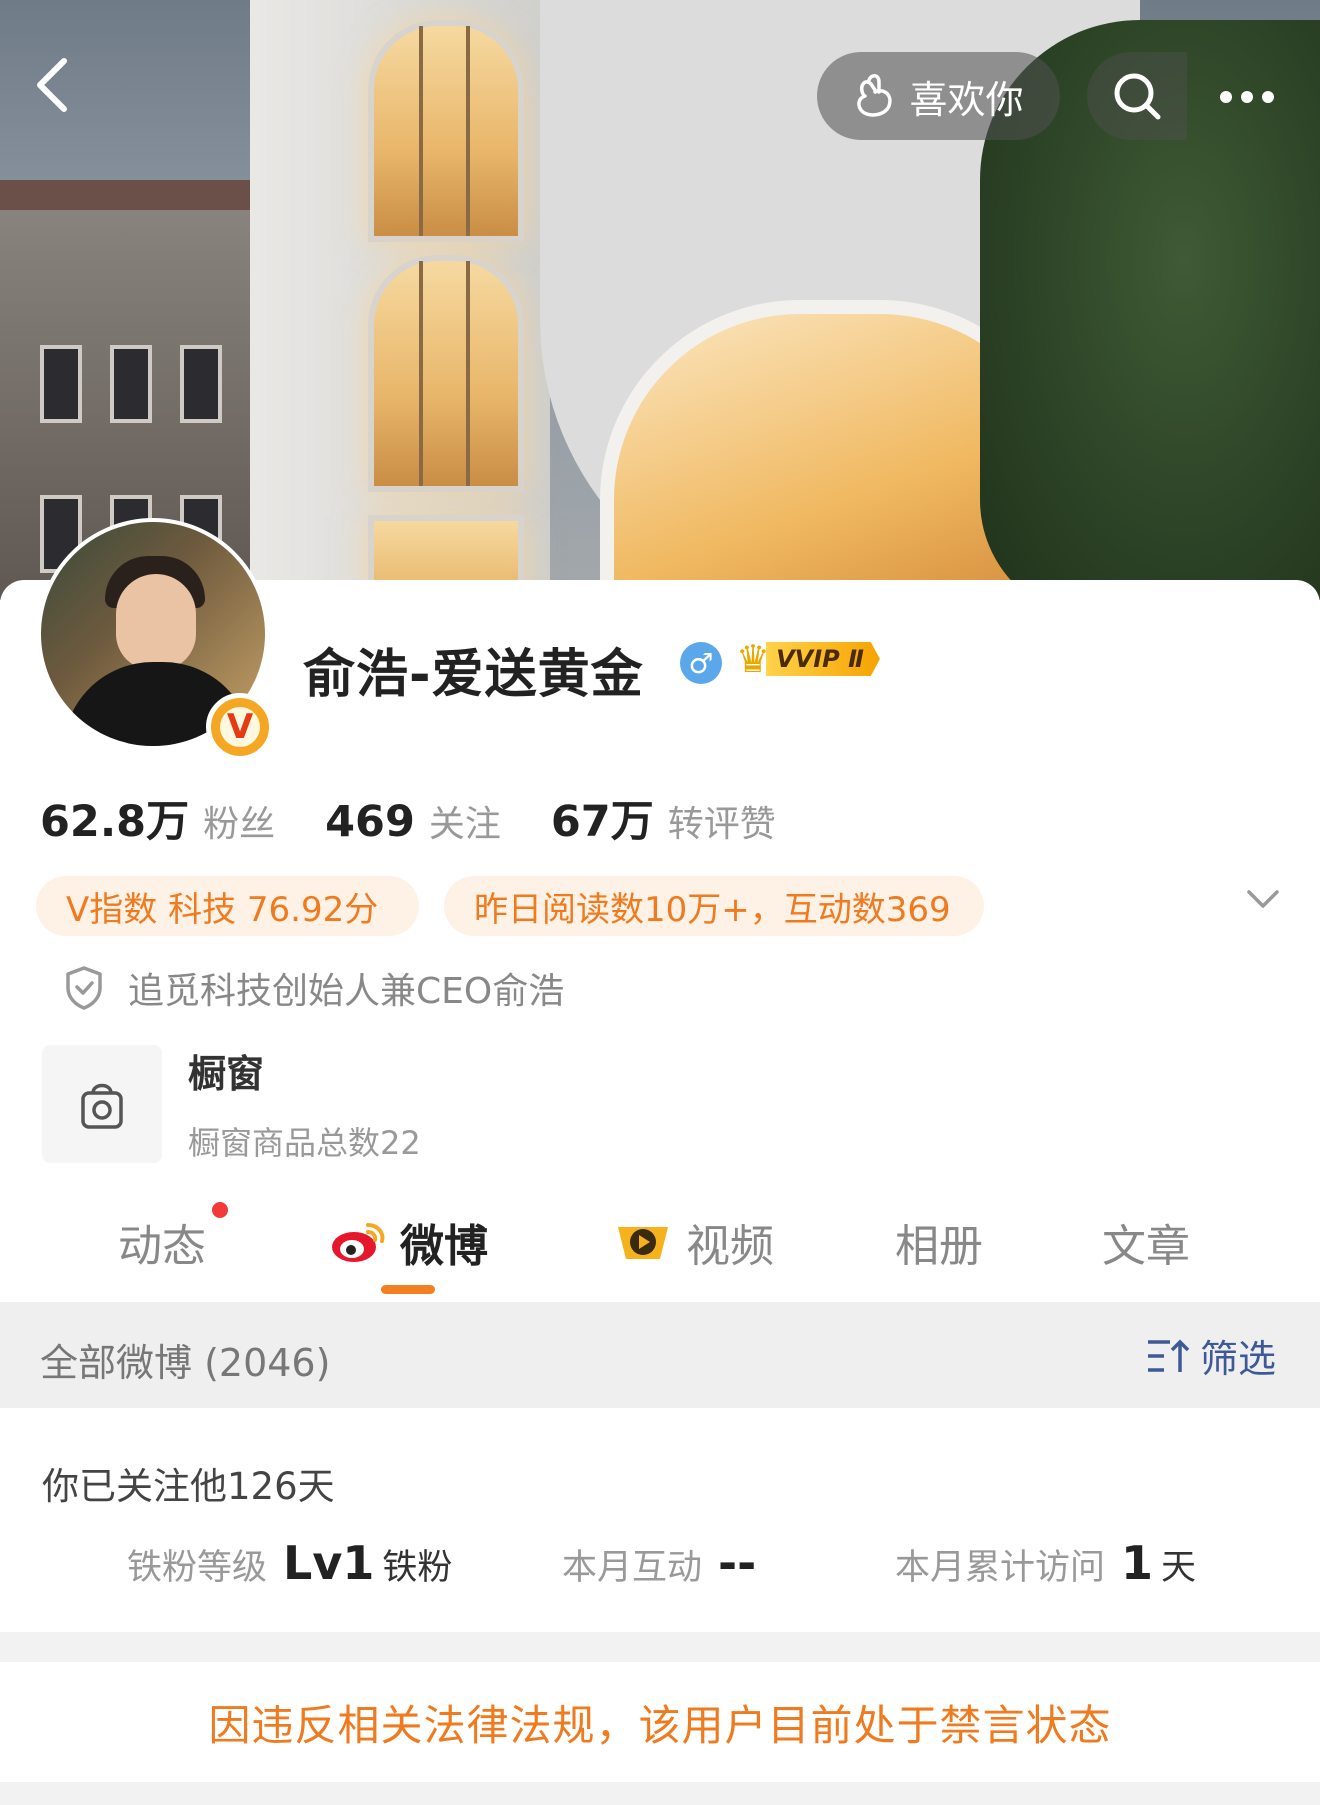  What do you see at coordinates (329, 1563) in the screenshot?
I see `fan-level-value: Lv1` at bounding box center [329, 1563].